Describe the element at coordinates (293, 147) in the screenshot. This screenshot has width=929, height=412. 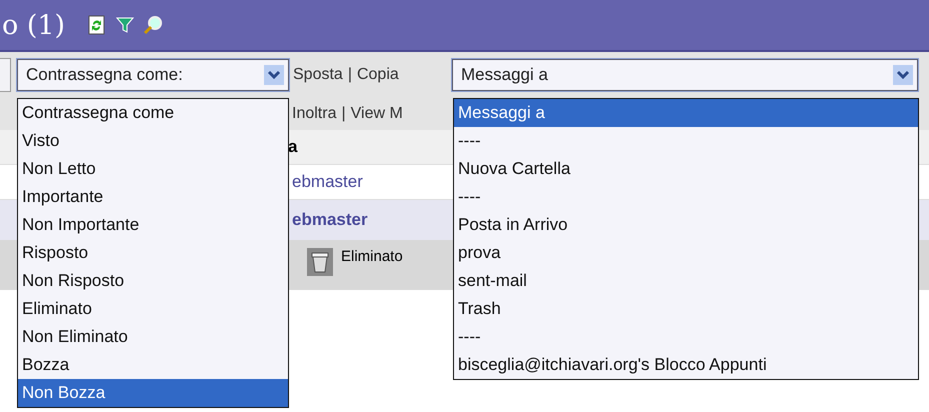
I see `column-title: a` at that location.